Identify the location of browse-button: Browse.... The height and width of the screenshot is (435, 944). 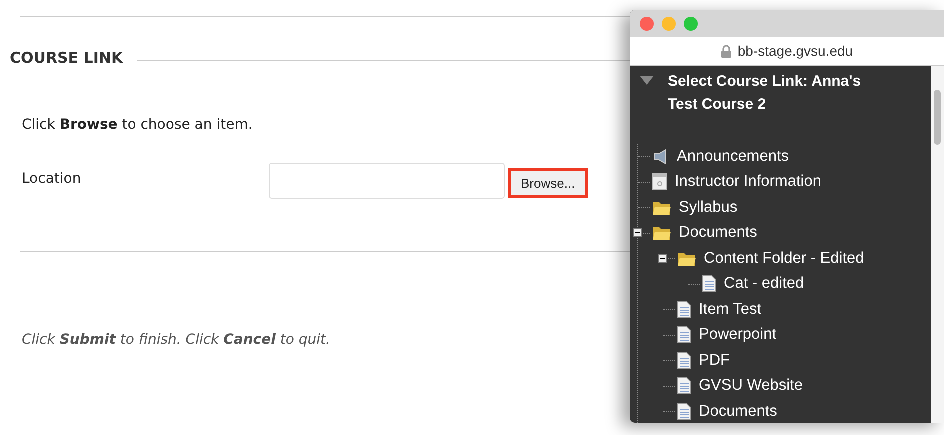
(548, 183).